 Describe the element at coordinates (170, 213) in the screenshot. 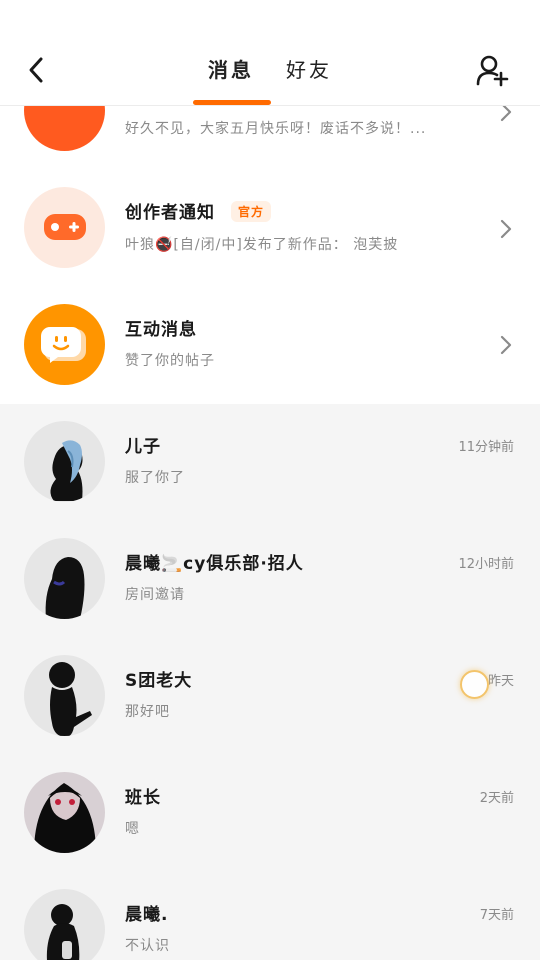

I see `creator-notice-title: 创作者通知` at that location.